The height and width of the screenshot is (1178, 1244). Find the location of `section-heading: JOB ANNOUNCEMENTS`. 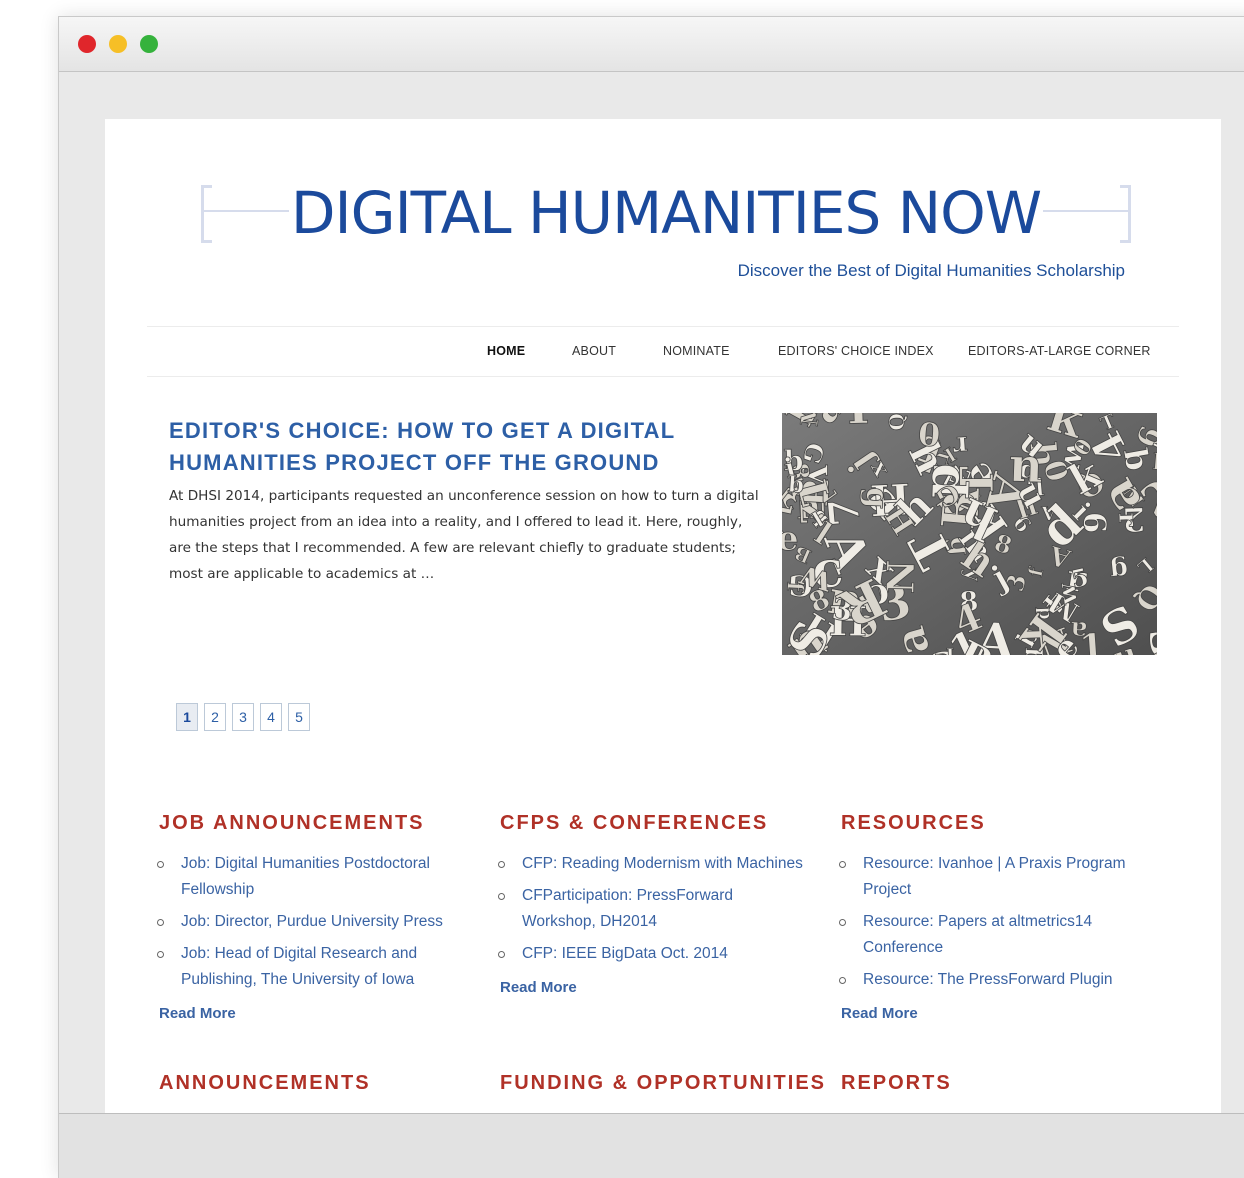

section-heading: JOB ANNOUNCEMENTS is located at coordinates (314, 823).